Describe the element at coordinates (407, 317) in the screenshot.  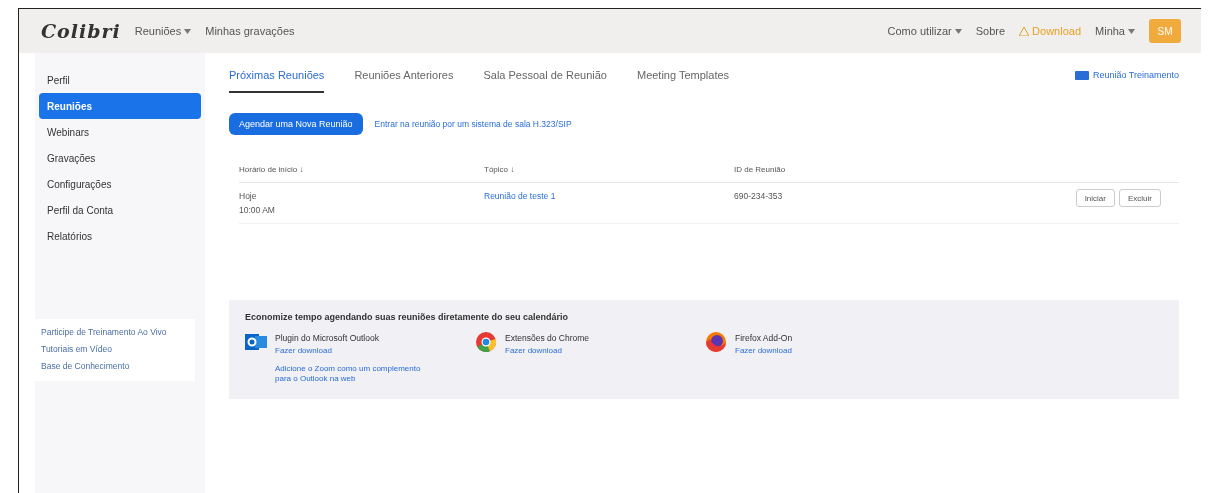
I see `panel-title: Economize tempo agendando suas reuniões diretamente do seu calendário` at that location.